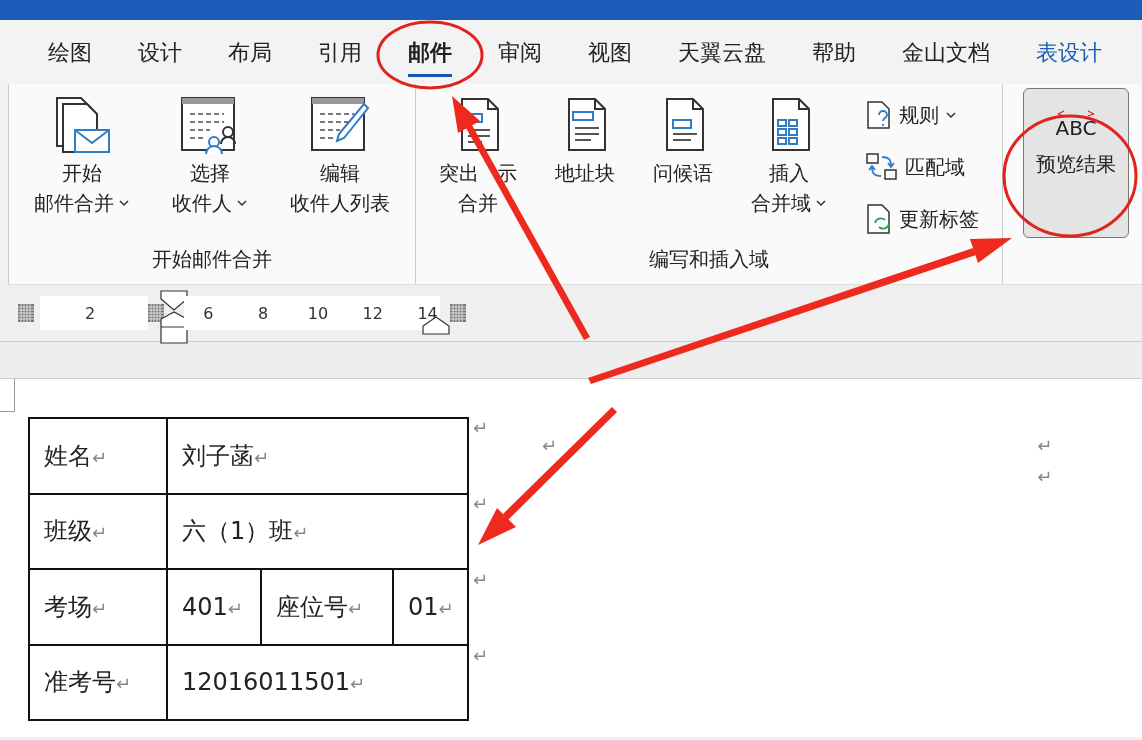 The width and height of the screenshot is (1142, 740). I want to click on ribbon-button: 匹配域, so click(922, 167).